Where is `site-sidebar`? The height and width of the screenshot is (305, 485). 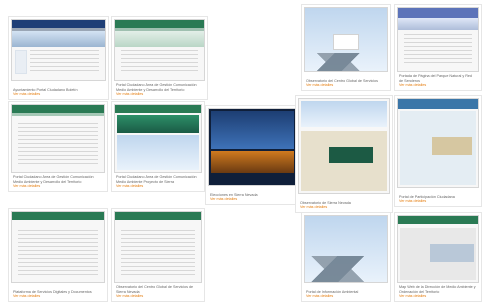 site-sidebar is located at coordinates (21, 62).